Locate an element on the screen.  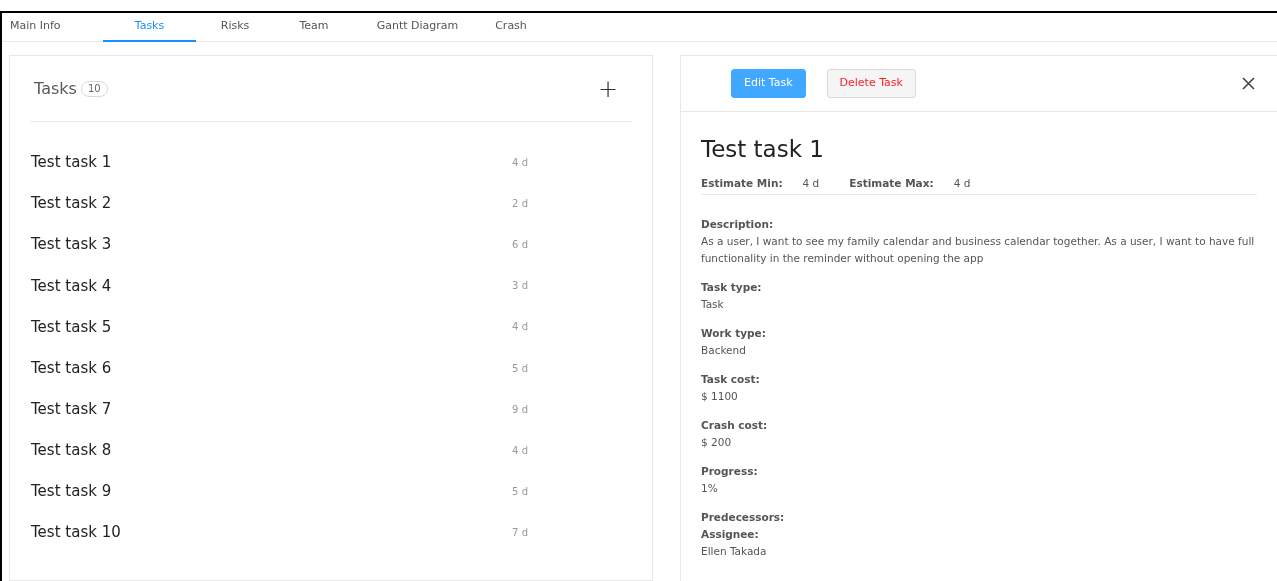
field-label: Predecessors: is located at coordinates (743, 517).